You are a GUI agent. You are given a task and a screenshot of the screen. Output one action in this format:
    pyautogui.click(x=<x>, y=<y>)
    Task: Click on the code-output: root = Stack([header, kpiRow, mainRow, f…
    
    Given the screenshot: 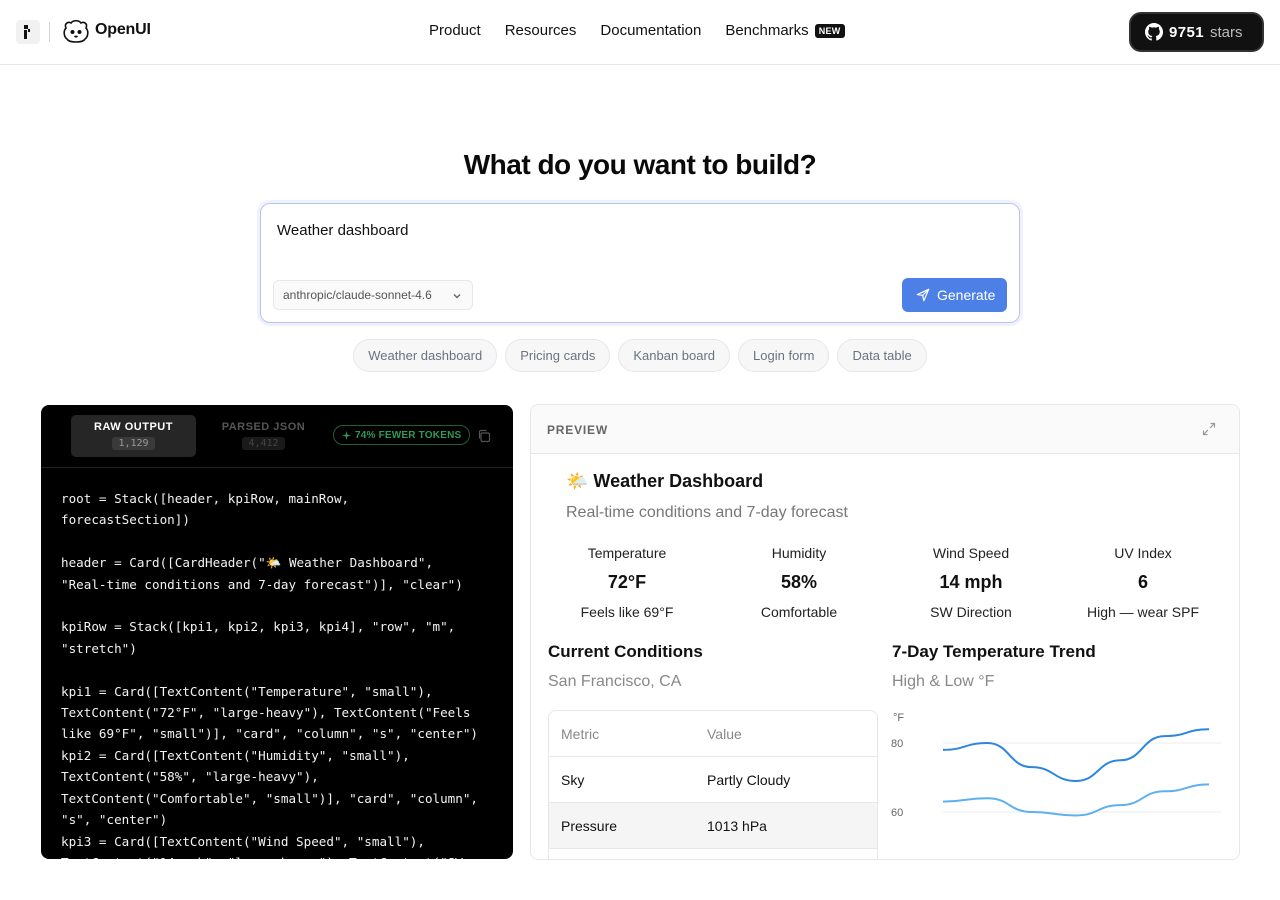 What is the action you would take?
    pyautogui.click(x=270, y=675)
    